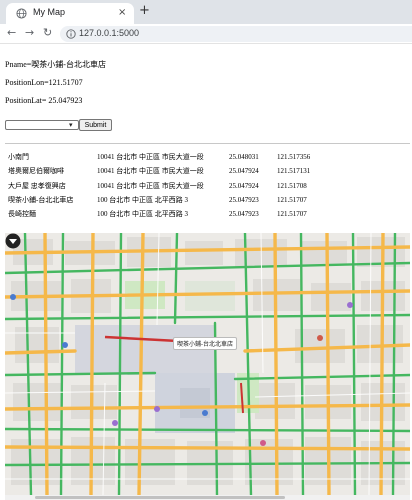 The image size is (412, 500). What do you see at coordinates (21, 13) in the screenshot?
I see `globe-icon` at bounding box center [21, 13].